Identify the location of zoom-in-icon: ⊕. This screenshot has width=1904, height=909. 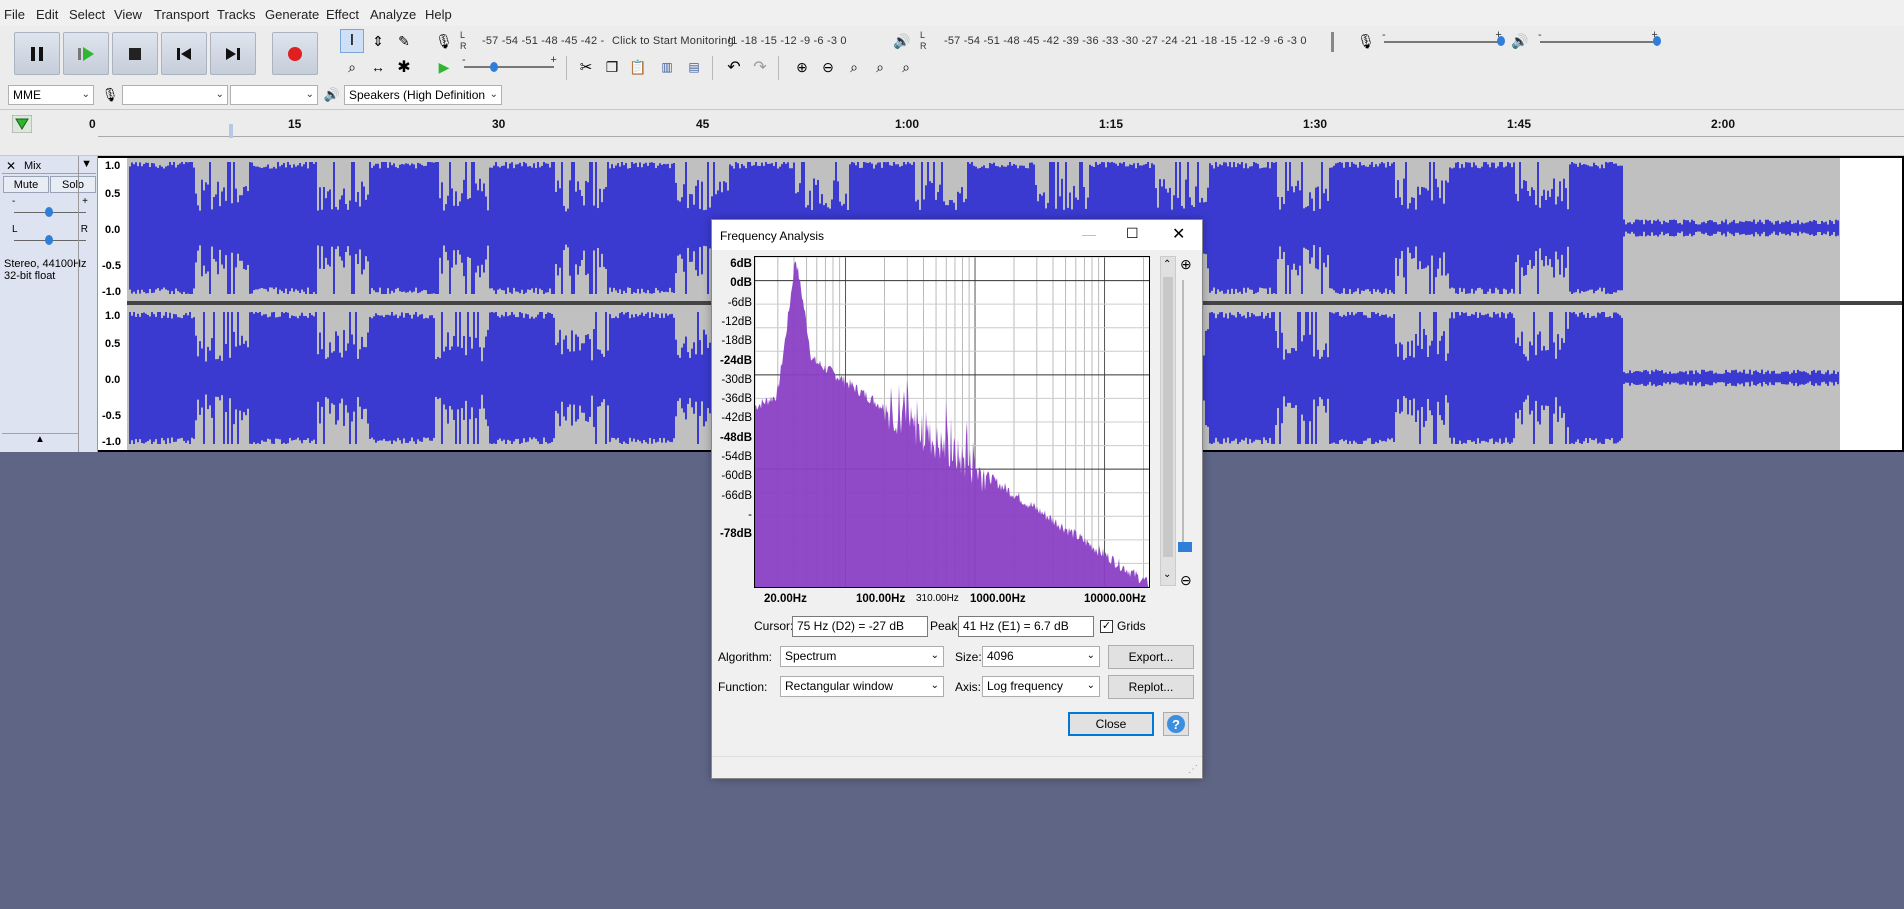
(1186, 264).